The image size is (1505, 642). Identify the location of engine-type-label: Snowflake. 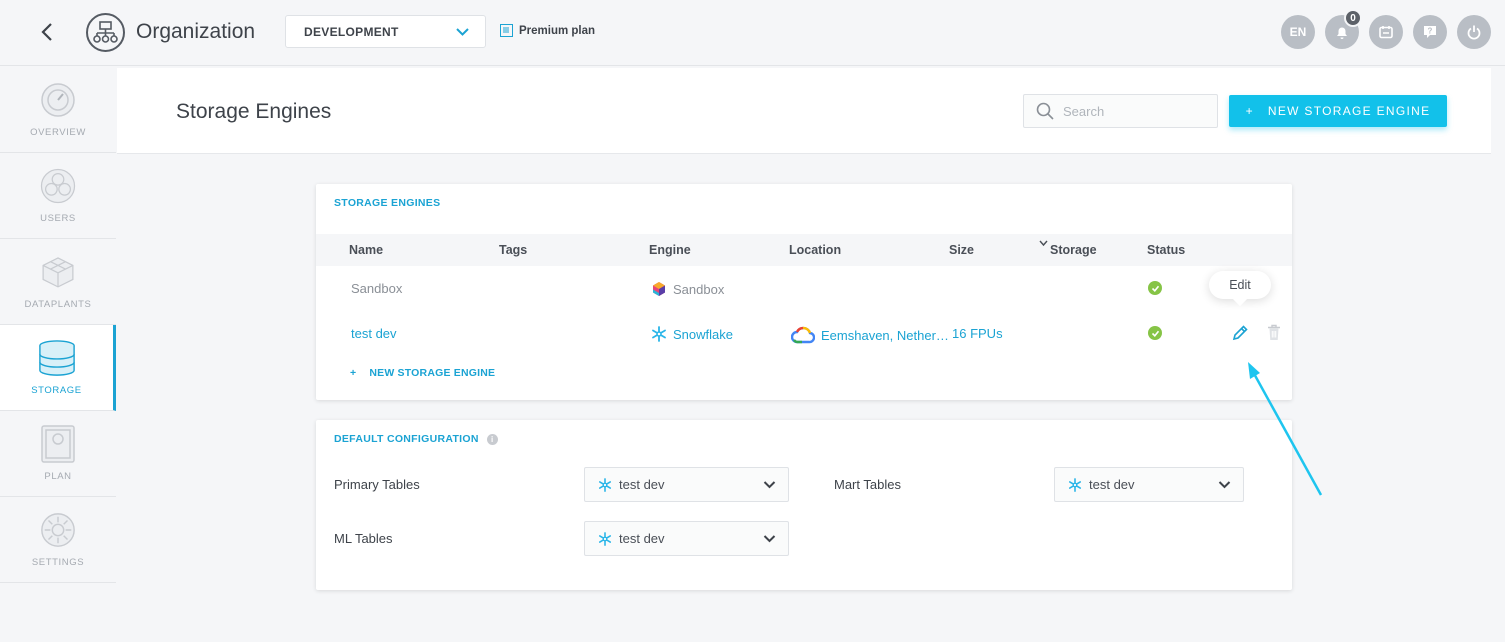
(703, 334).